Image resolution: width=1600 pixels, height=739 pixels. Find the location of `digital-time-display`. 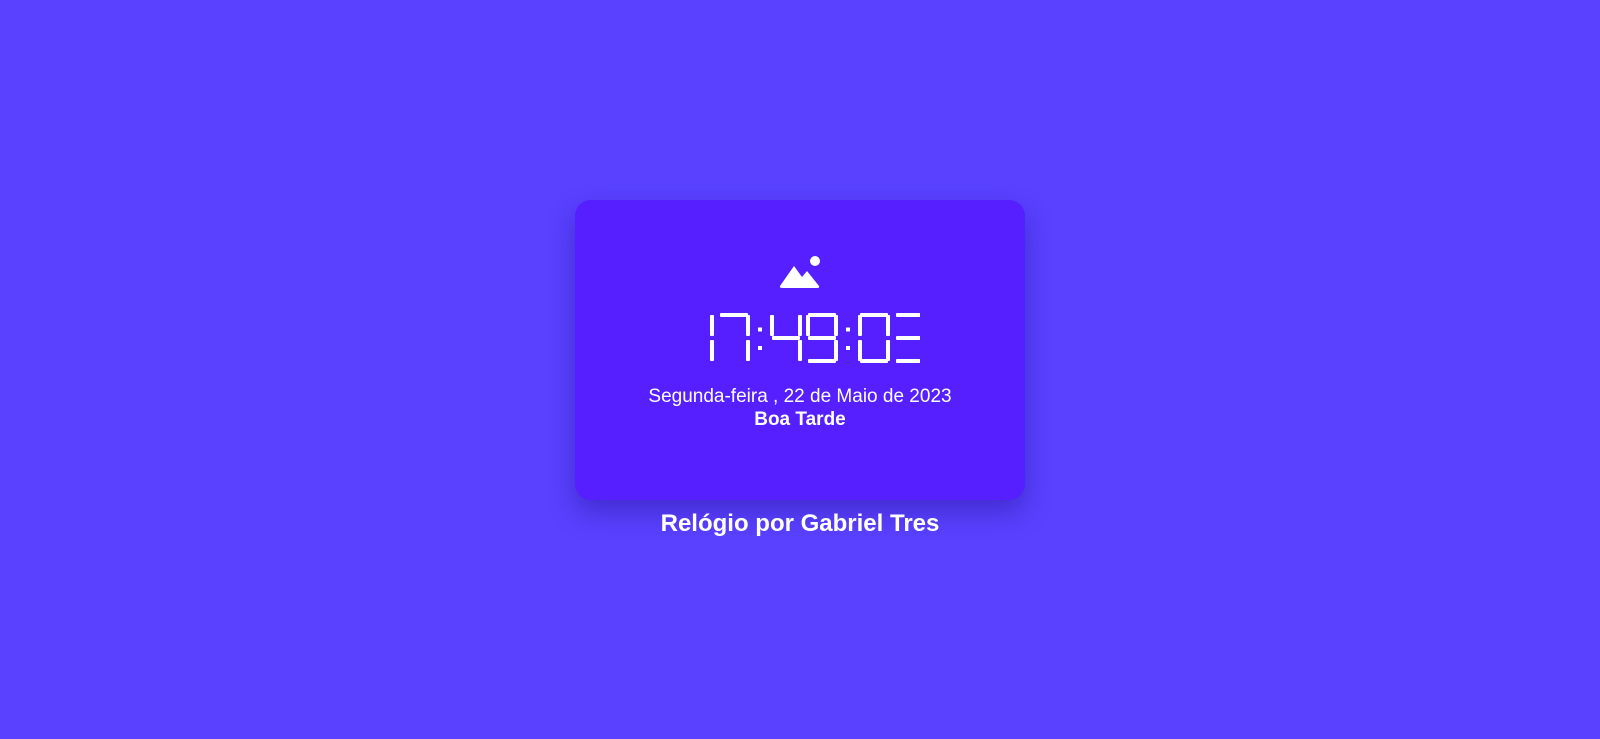

digital-time-display is located at coordinates (815, 338).